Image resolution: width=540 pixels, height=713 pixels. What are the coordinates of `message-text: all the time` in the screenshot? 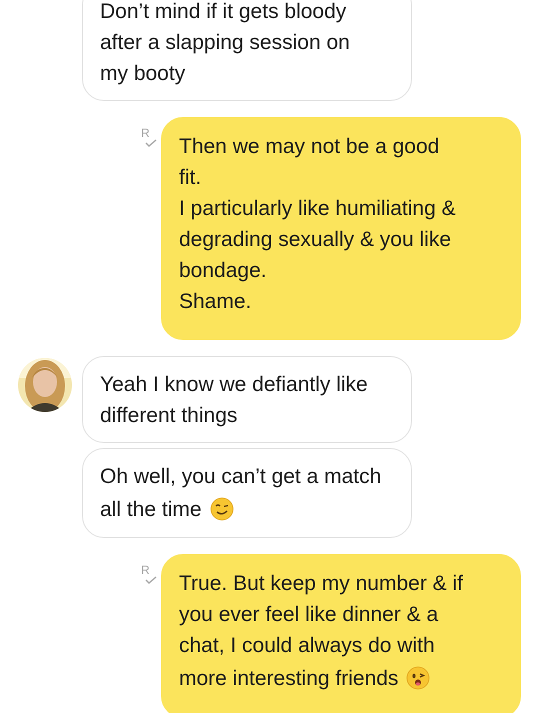 It's located at (151, 509).